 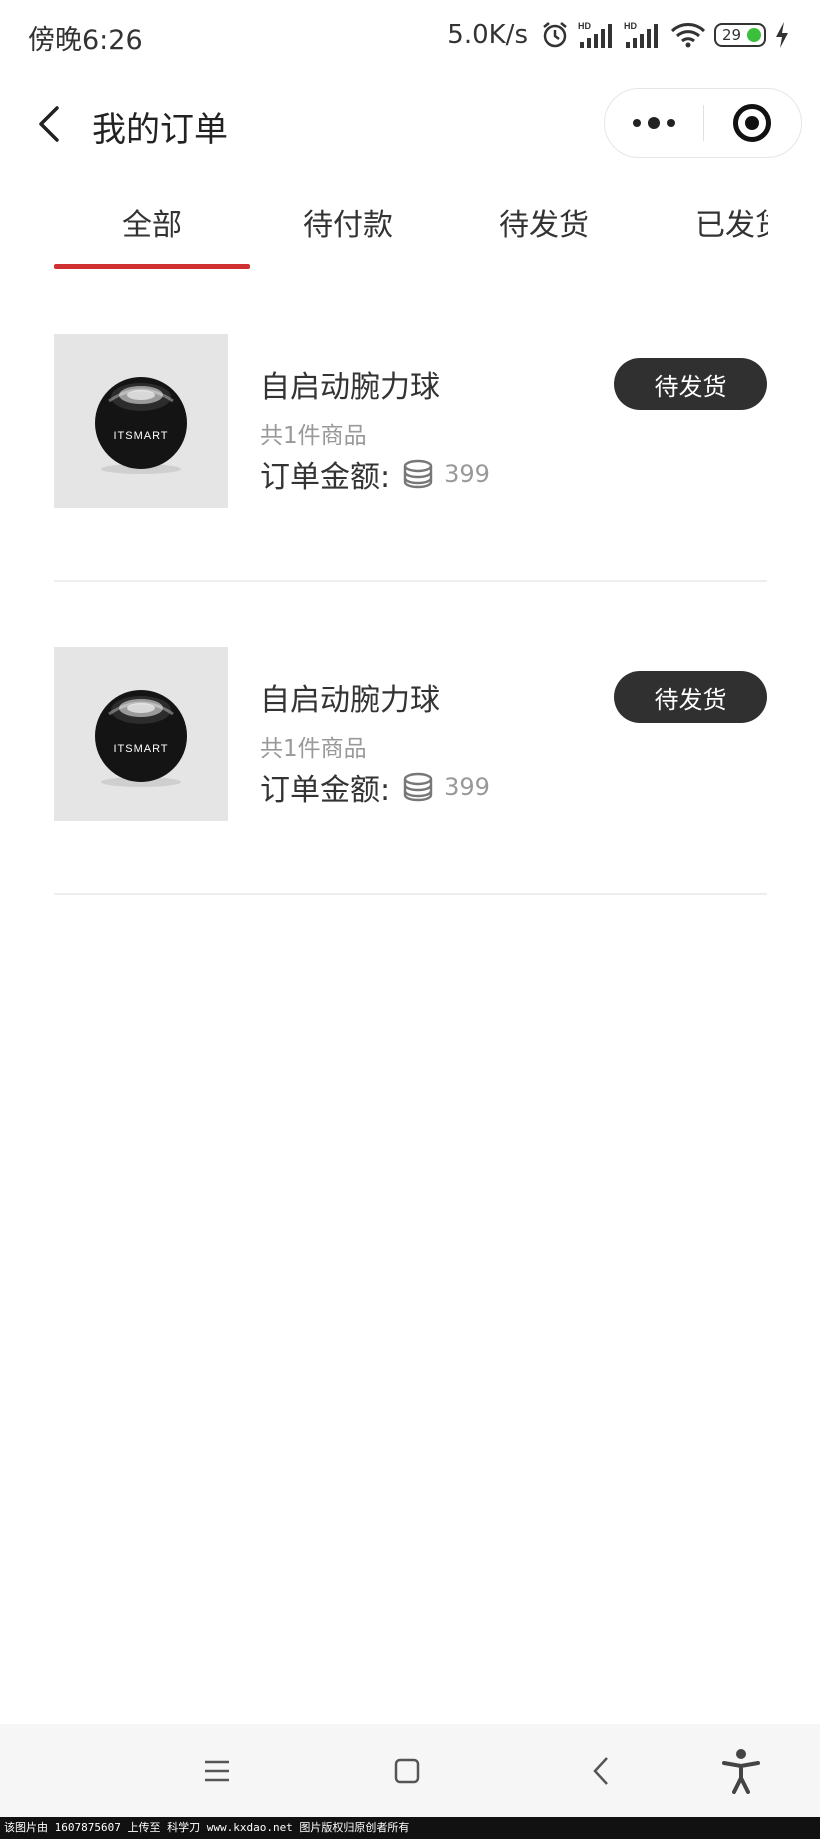 I want to click on page-title: 我的订单, so click(x=160, y=130).